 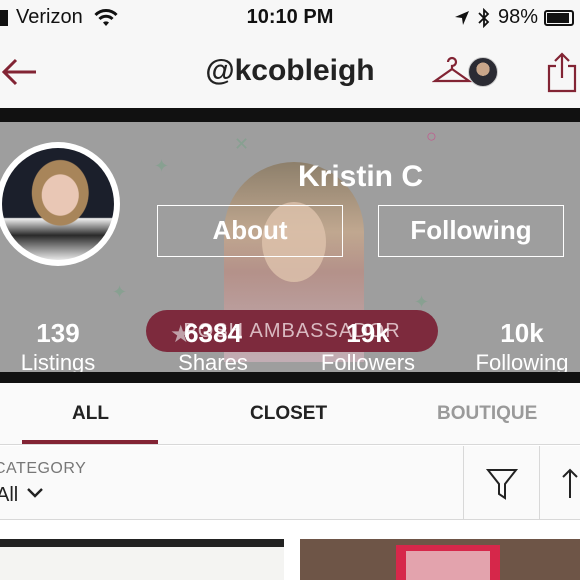 I want to click on confetti-decoration: ✕, so click(x=242, y=144).